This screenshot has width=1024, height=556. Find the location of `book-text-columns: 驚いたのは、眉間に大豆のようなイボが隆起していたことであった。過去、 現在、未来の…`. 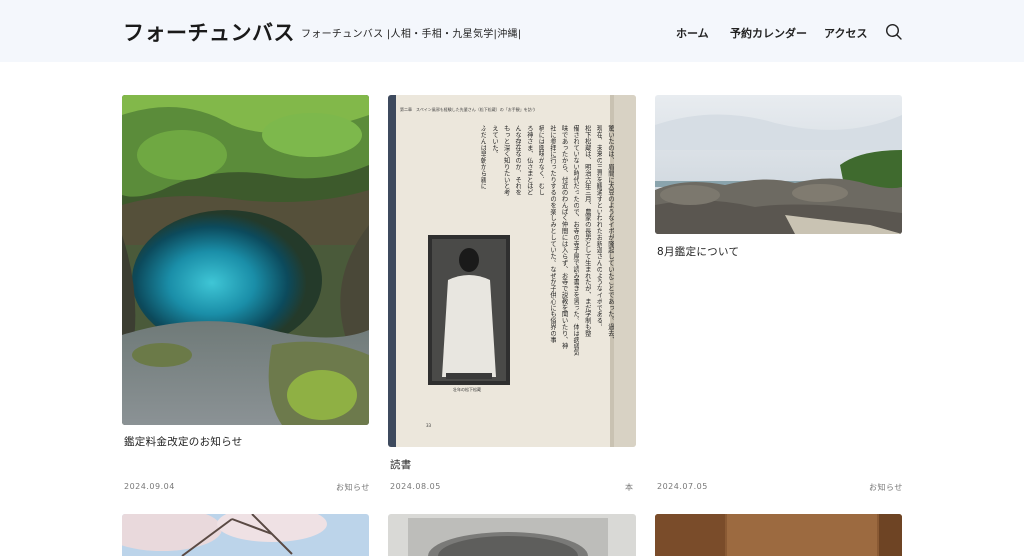

book-text-columns: 驚いたのは、眉間に大豆のようなイボが隆起していたことであった。過去、 現在、未来の… is located at coordinates (547, 275).